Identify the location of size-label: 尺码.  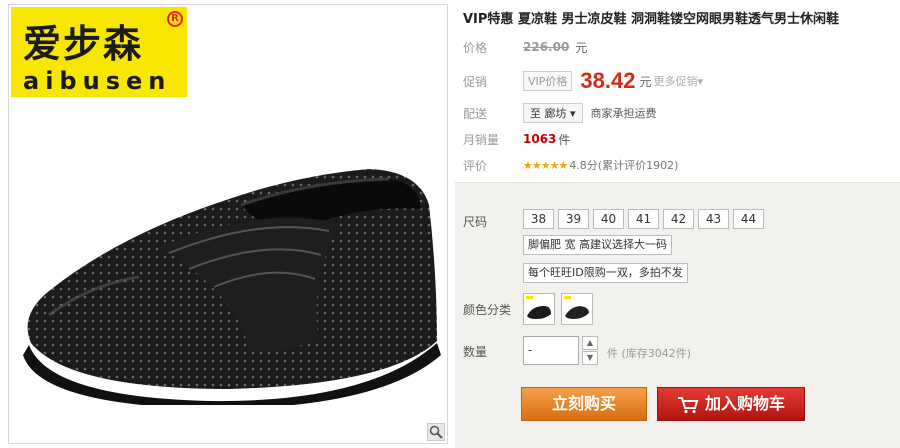
(475, 222).